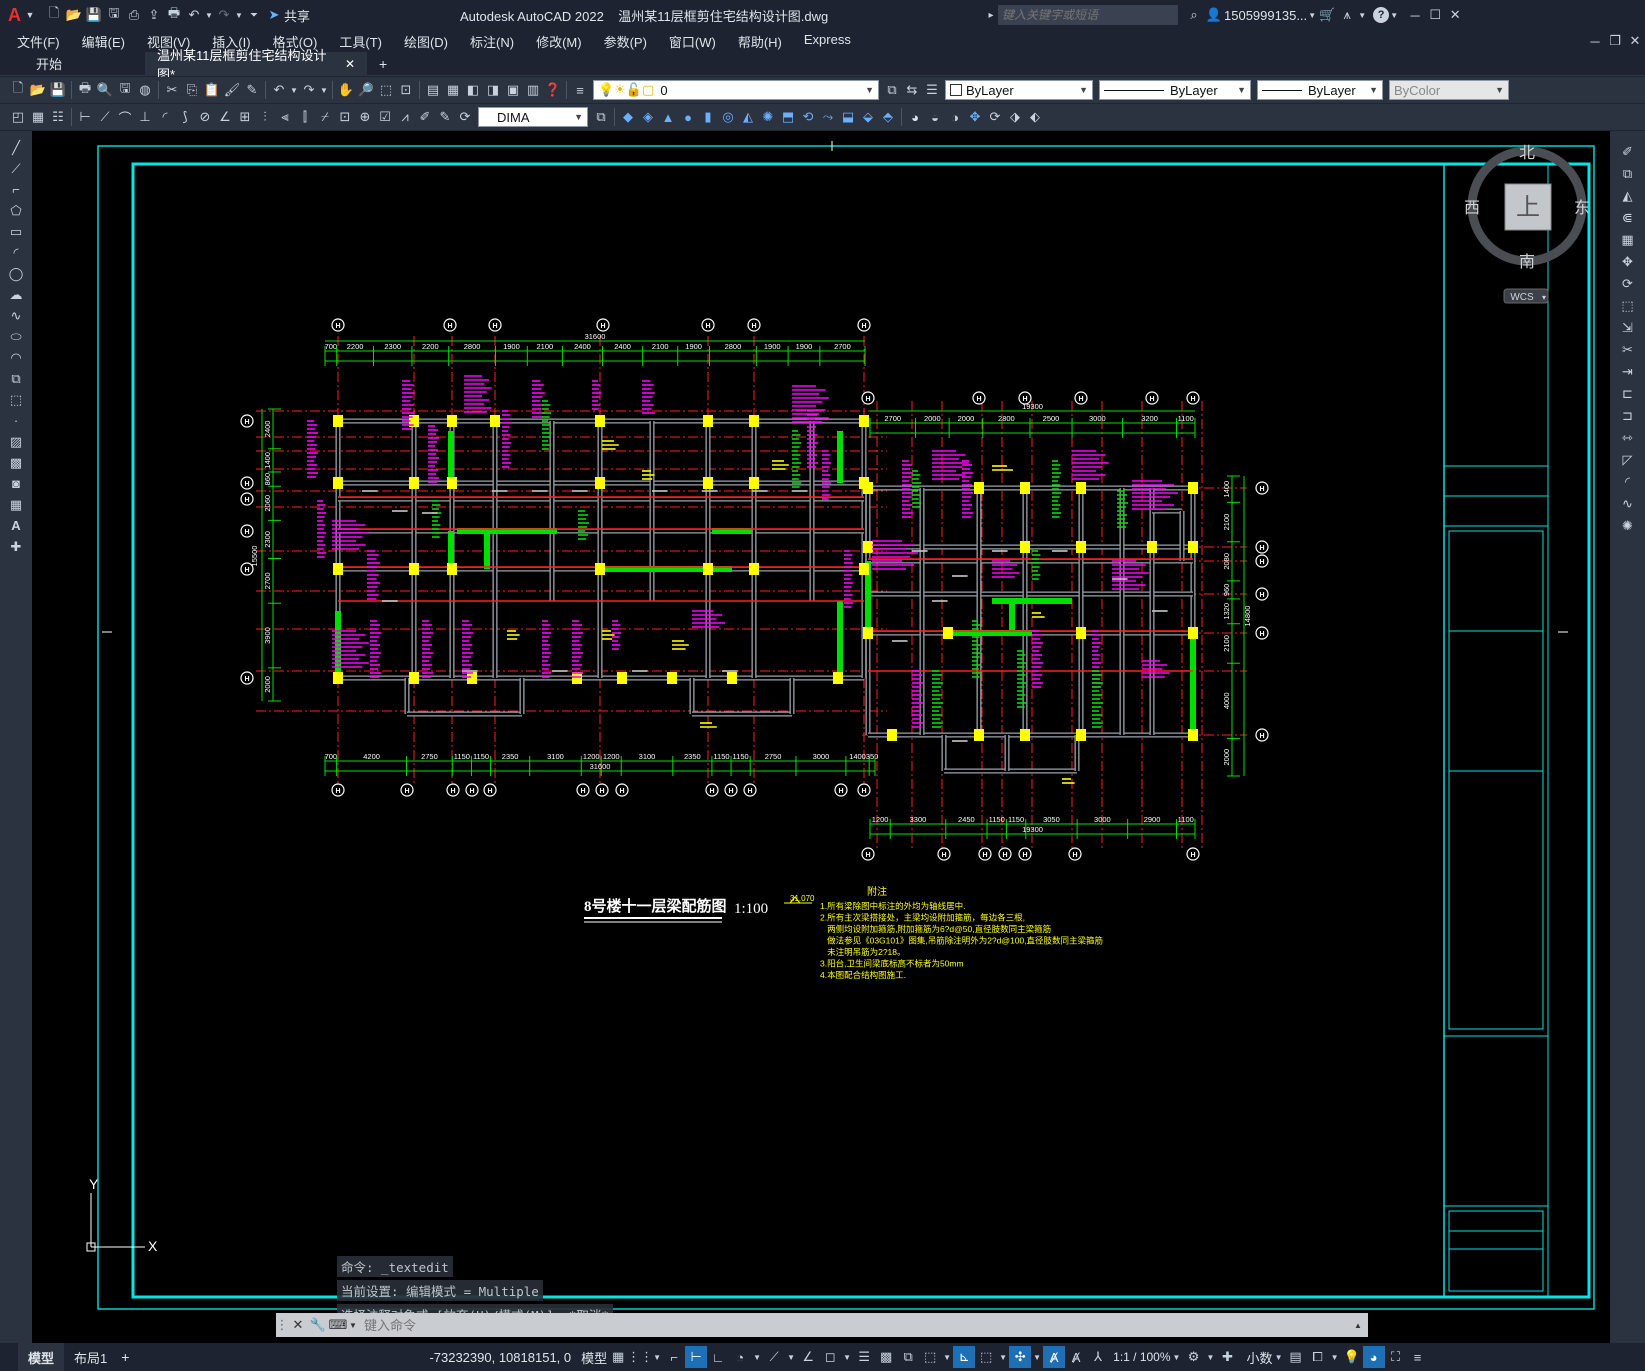 The width and height of the screenshot is (1645, 1371). I want to click on help-icon: ❓, so click(553, 90).